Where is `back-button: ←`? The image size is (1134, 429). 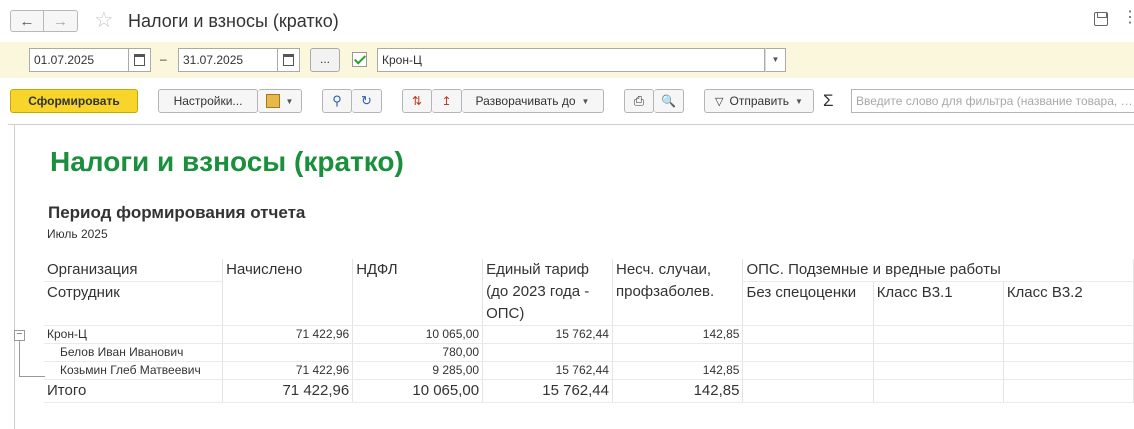 back-button: ← is located at coordinates (27, 21).